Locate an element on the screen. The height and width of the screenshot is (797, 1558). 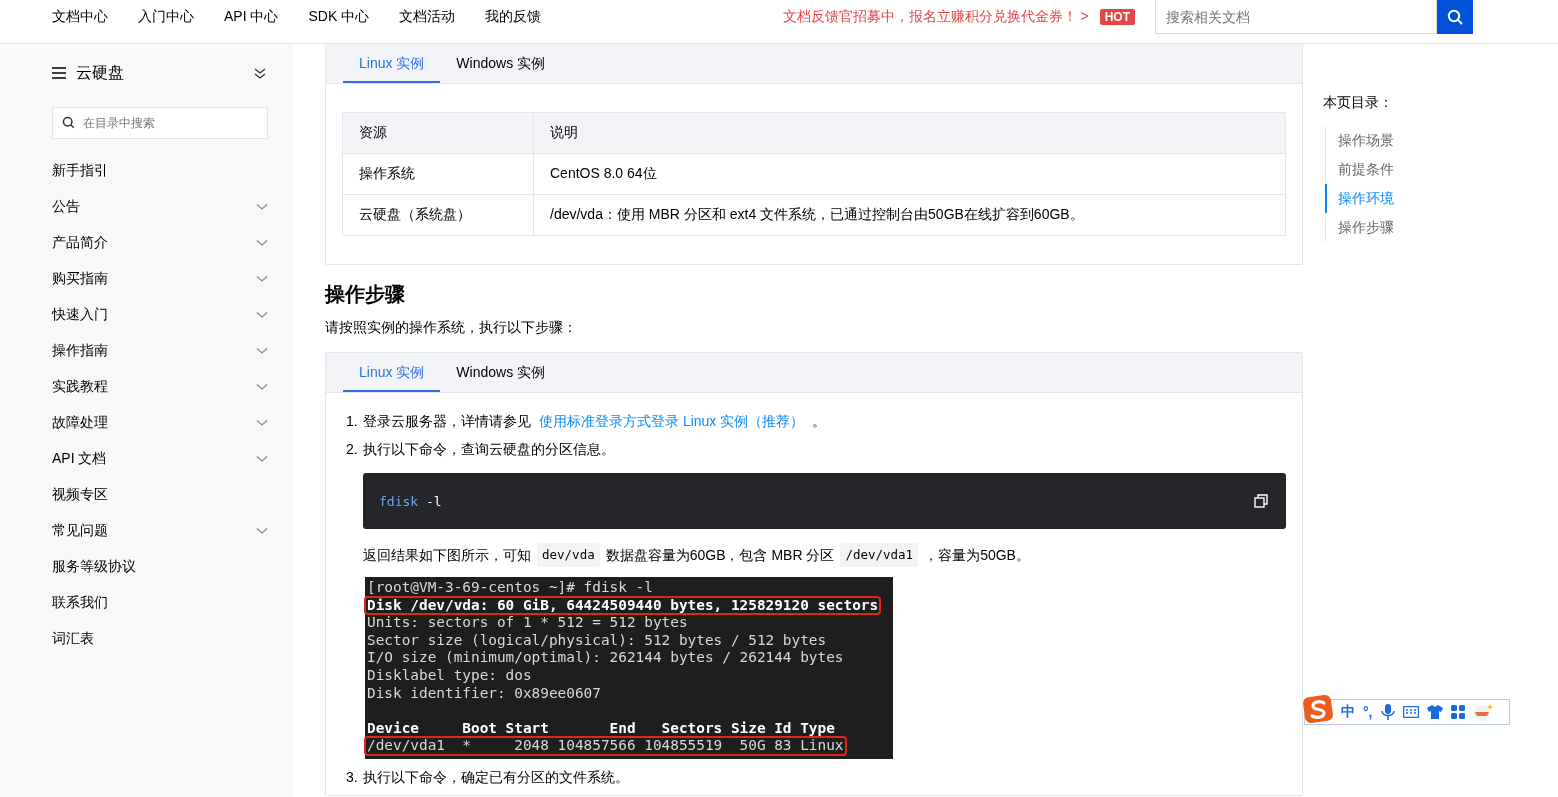
sidebar-item: 服务等级协议 is located at coordinates (160, 567).